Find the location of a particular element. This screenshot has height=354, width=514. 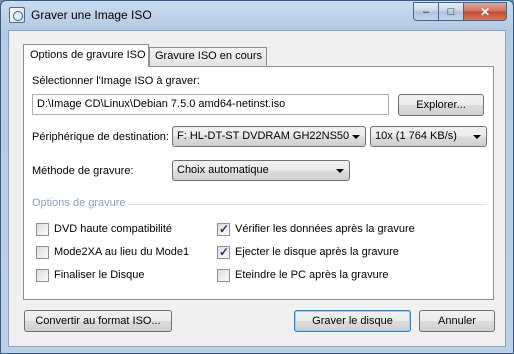

speed-select: 10x (1 764 KB/s) is located at coordinates (428, 136).